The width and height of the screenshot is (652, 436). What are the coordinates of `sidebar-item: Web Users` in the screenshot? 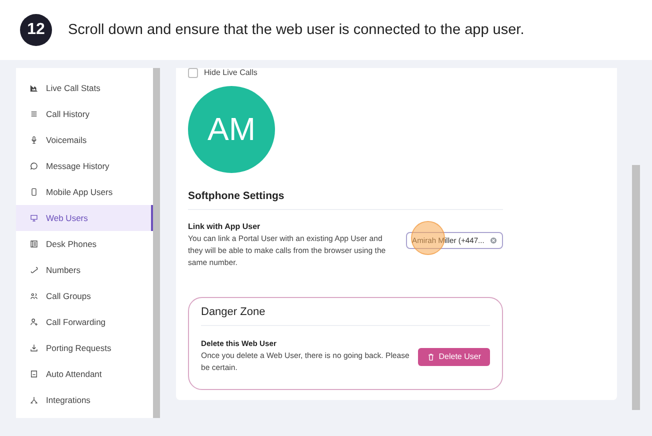 It's located at (84, 218).